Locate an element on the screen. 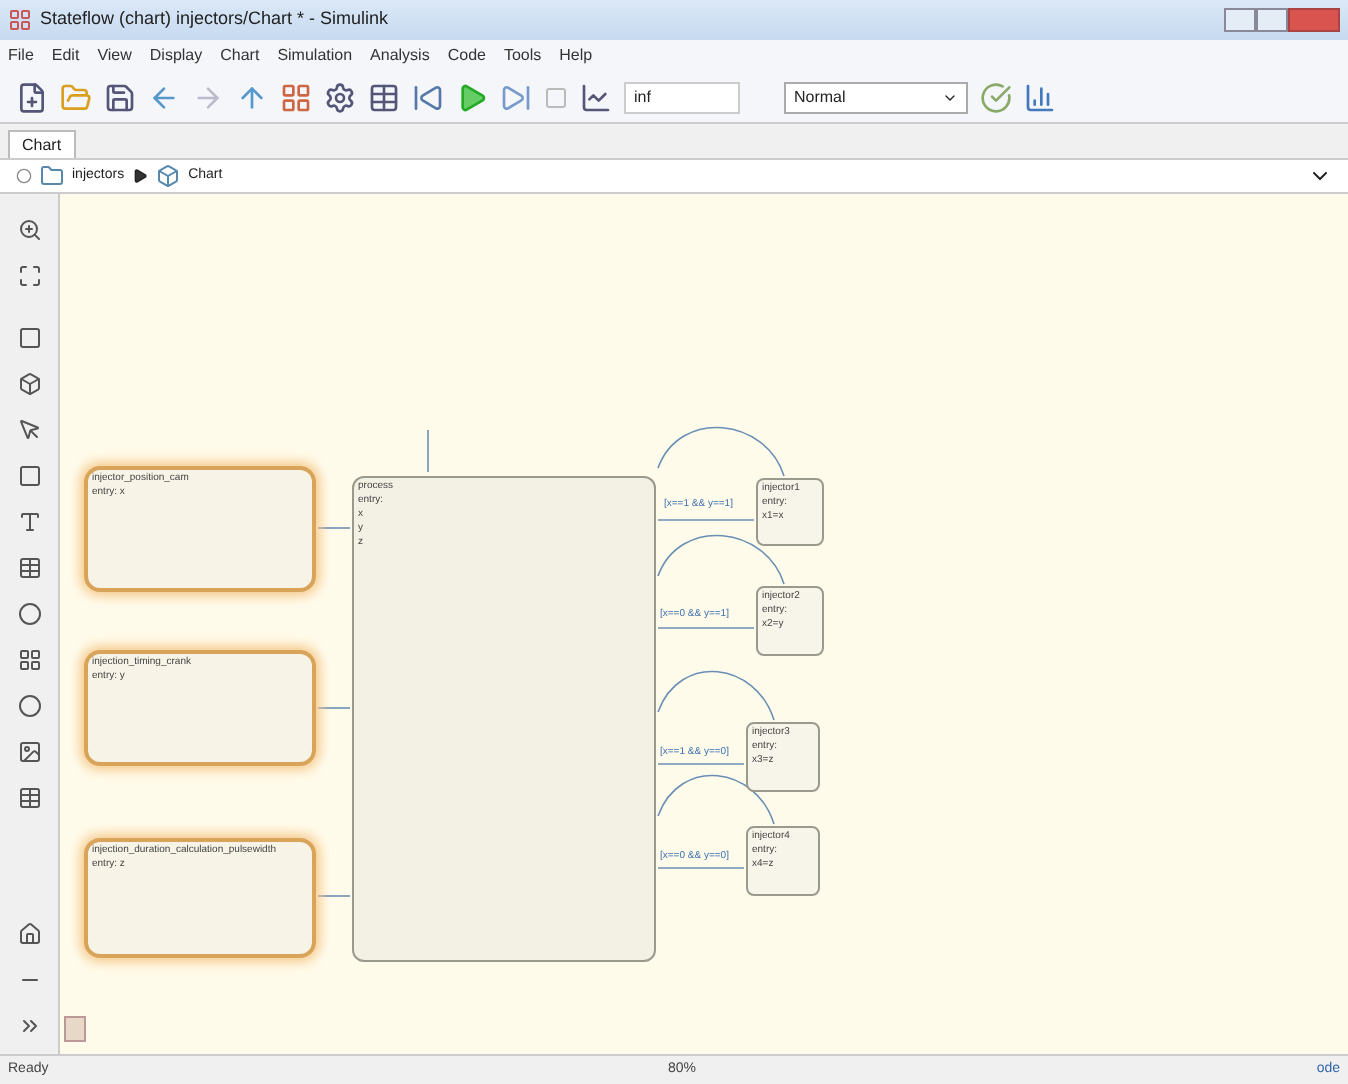 The width and height of the screenshot is (1348, 1084). save-icon is located at coordinates (120, 97).